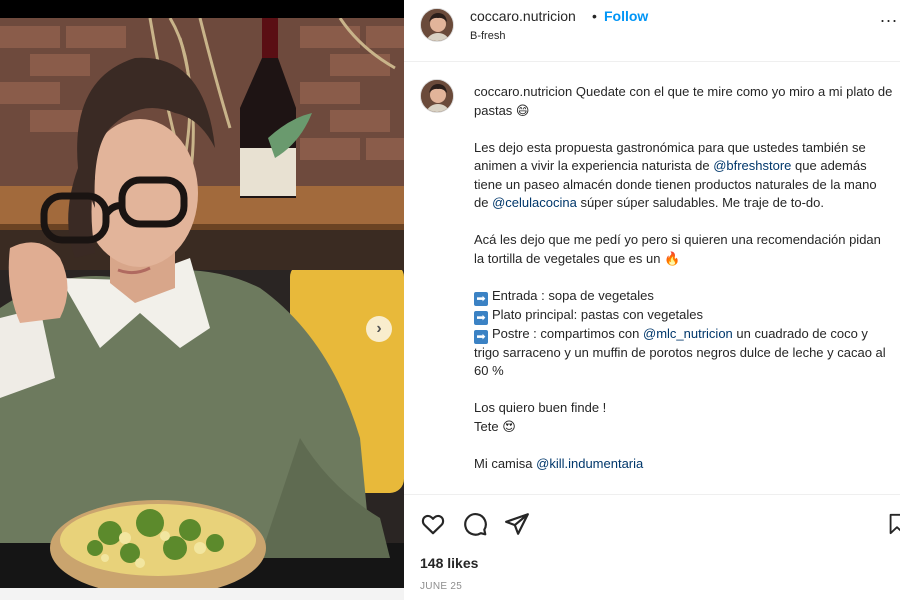 The width and height of the screenshot is (900, 600). I want to click on comment-icon, so click(475, 524).